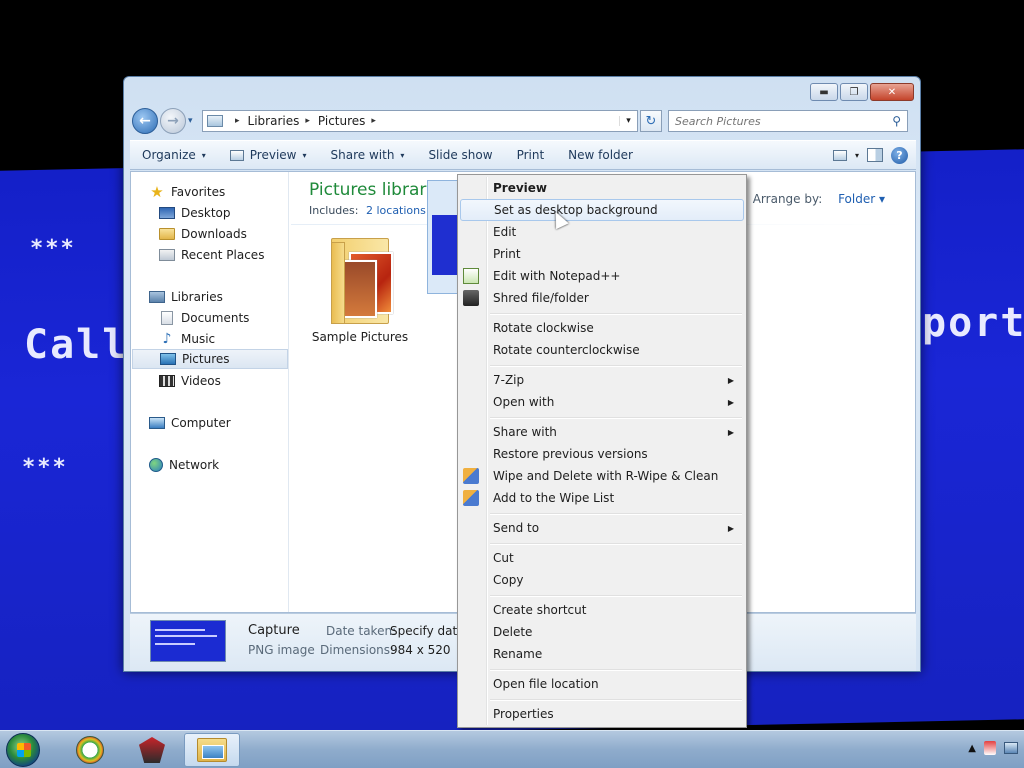 The width and height of the screenshot is (1024, 768). I want to click on close-button: ✕, so click(892, 92).